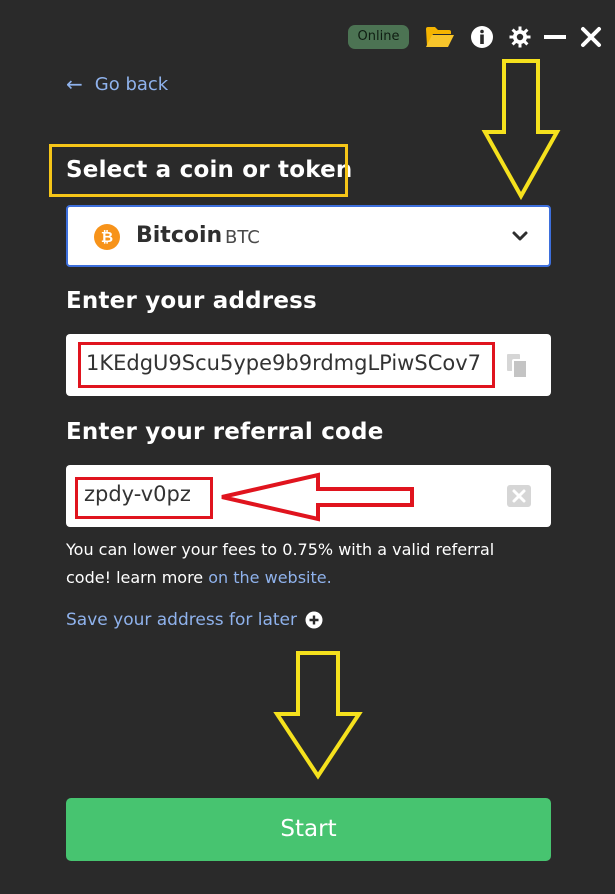 The width and height of the screenshot is (615, 894). I want to click on save-address-link: Save your address for later, so click(194, 620).